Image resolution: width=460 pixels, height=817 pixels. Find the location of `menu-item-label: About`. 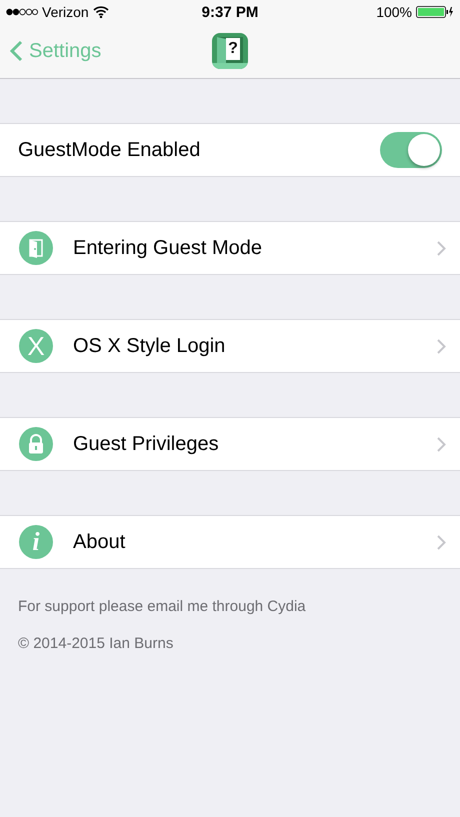

menu-item-label: About is located at coordinates (245, 542).